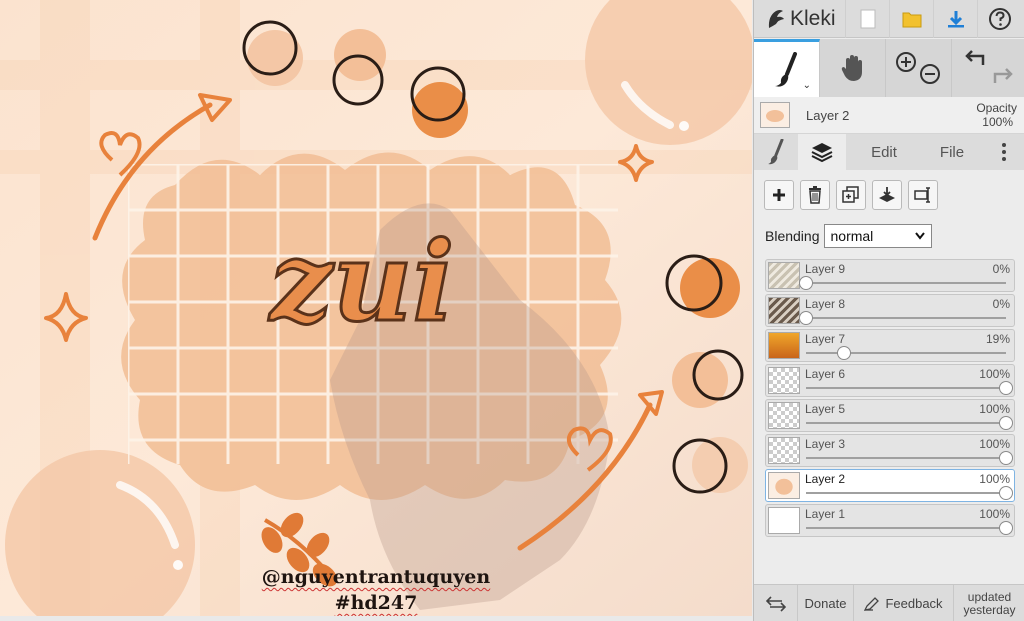 This screenshot has height=621, width=1024. I want to click on trash-icon, so click(815, 195).